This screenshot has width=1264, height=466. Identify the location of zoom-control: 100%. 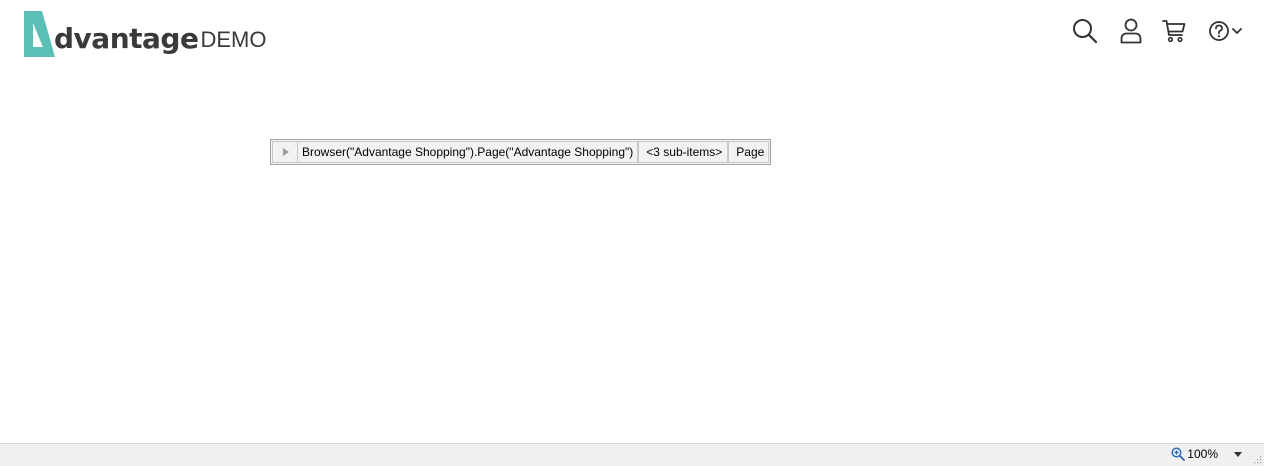
(1194, 454).